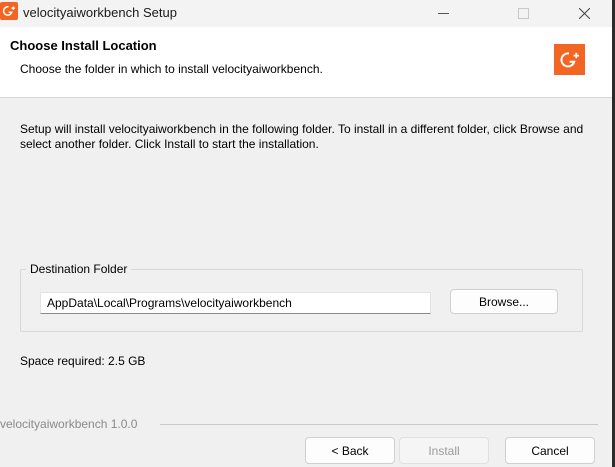  Describe the element at coordinates (79, 269) in the screenshot. I see `destination-group-label: Destination Folder` at that location.